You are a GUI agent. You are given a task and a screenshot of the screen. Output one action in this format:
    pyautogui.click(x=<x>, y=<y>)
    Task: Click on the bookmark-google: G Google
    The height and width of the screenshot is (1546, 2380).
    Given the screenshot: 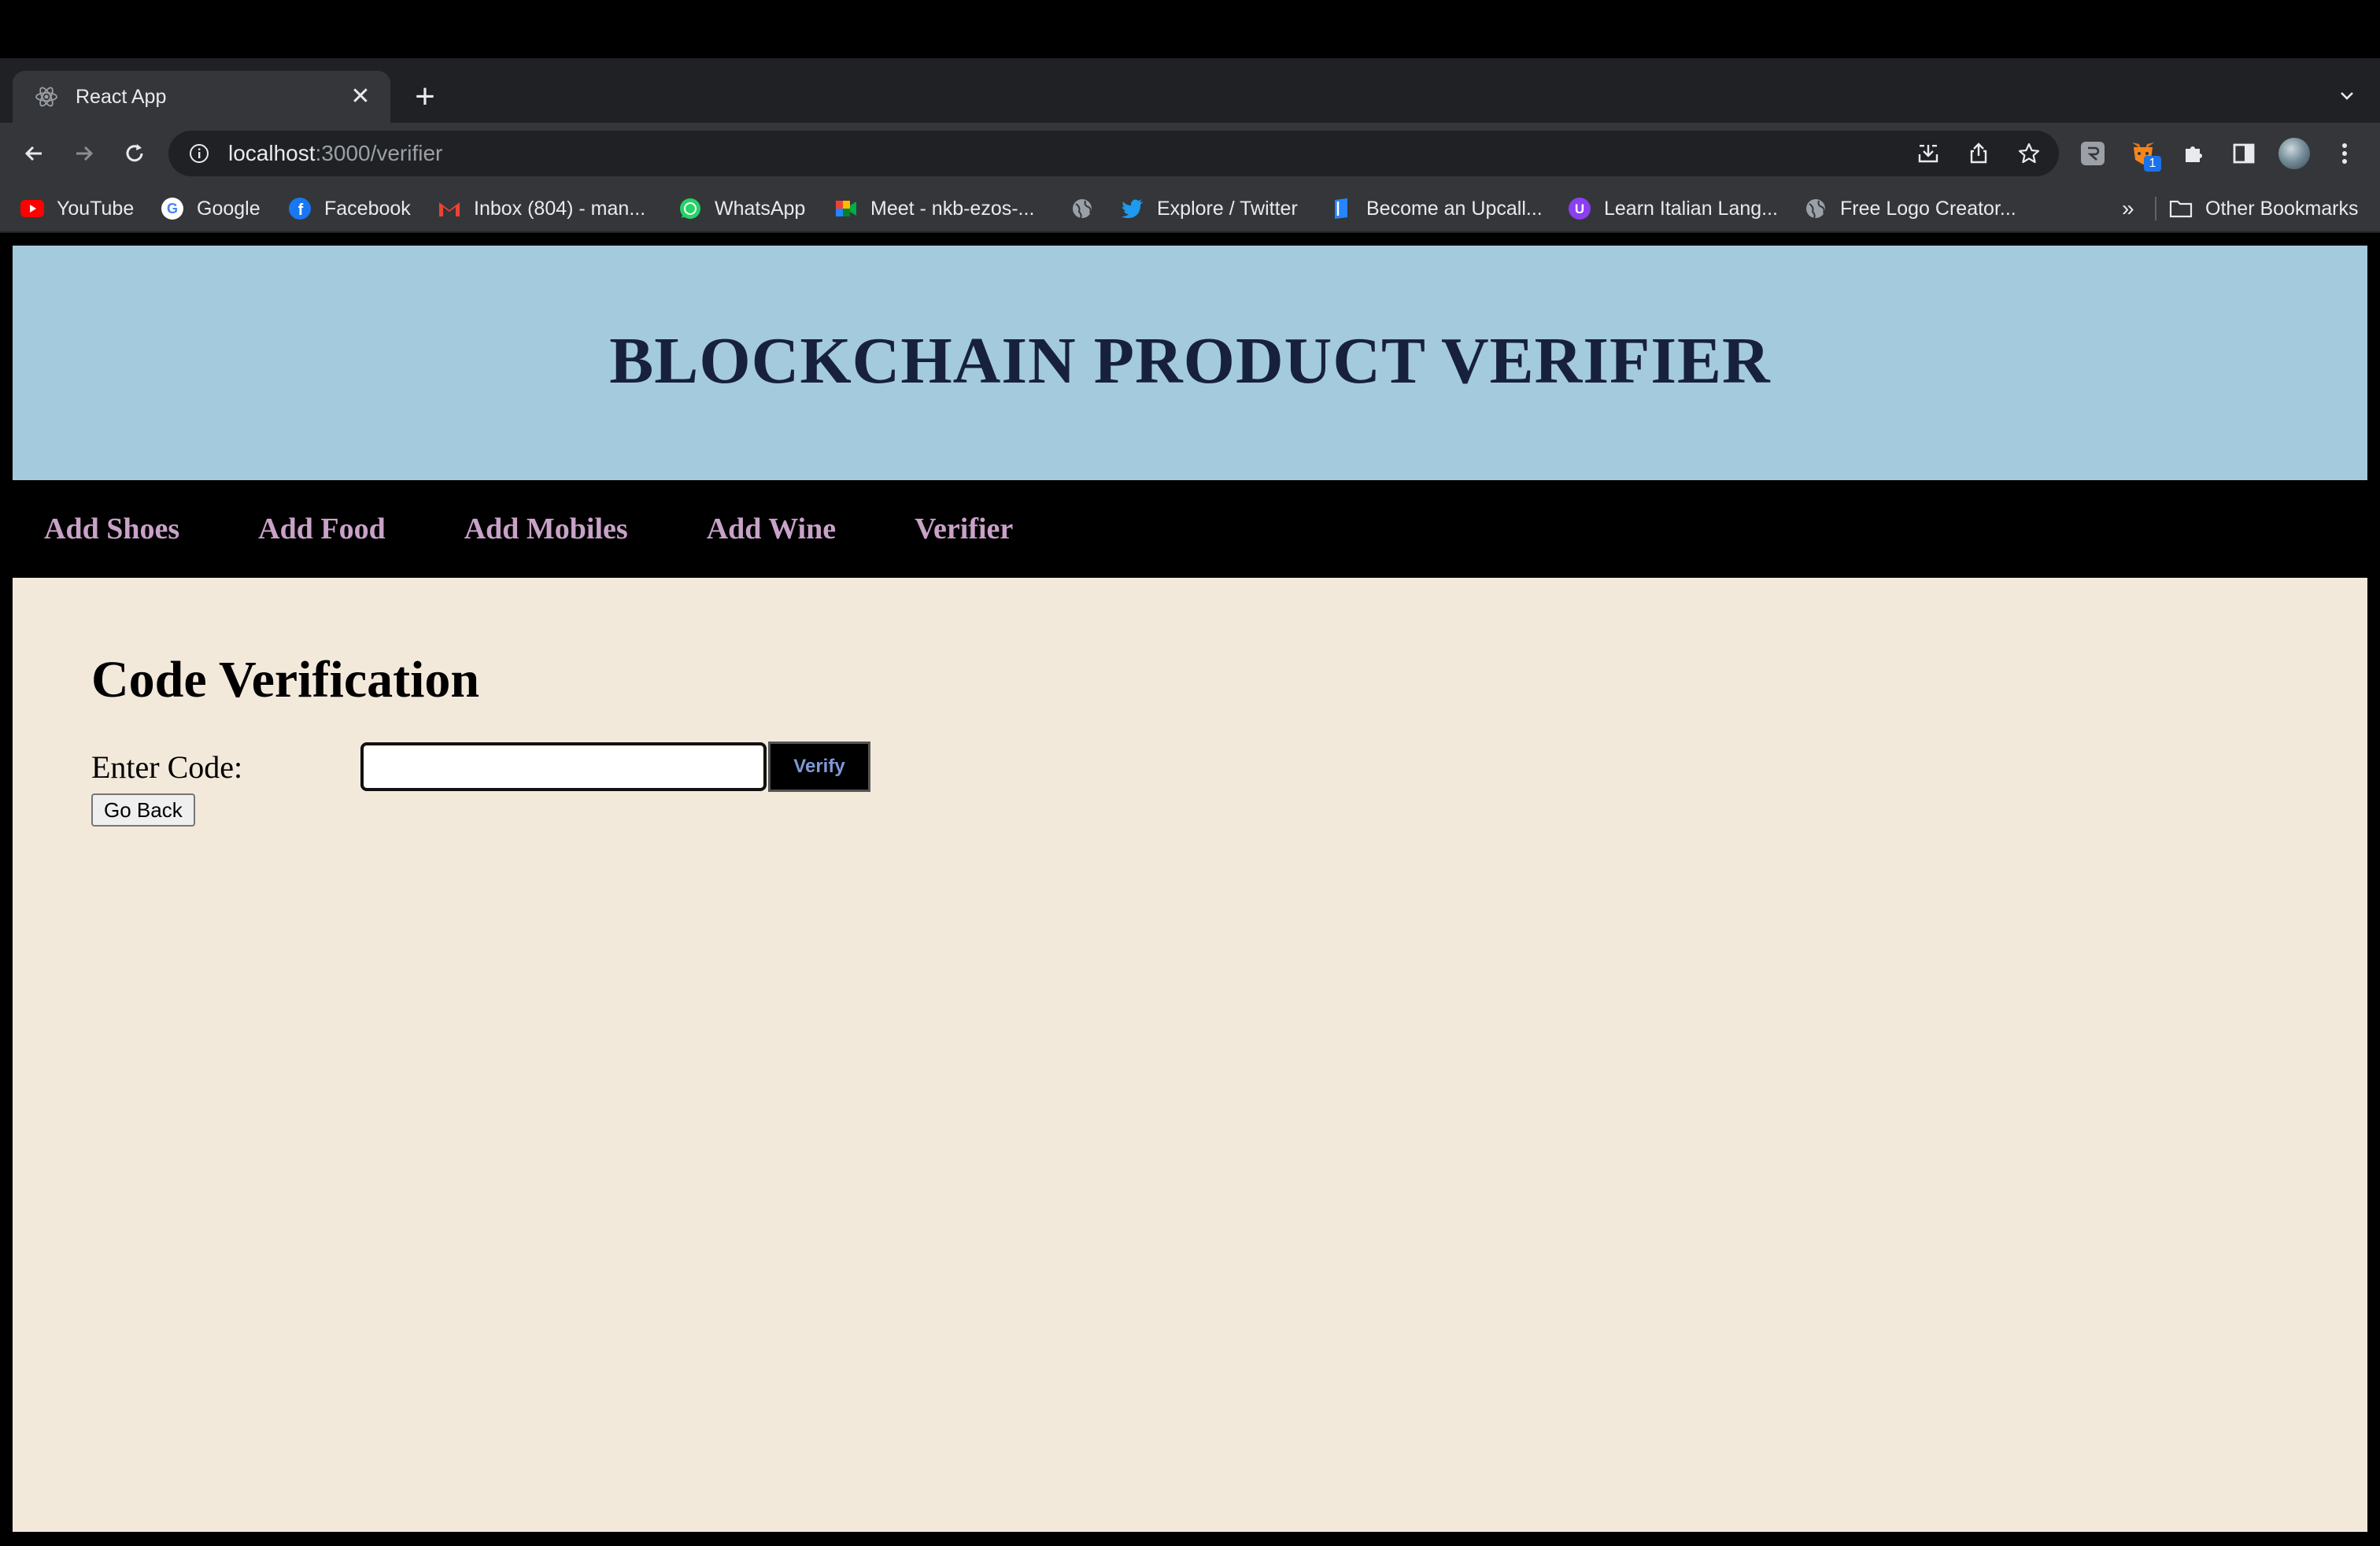 What is the action you would take?
    pyautogui.click(x=211, y=209)
    